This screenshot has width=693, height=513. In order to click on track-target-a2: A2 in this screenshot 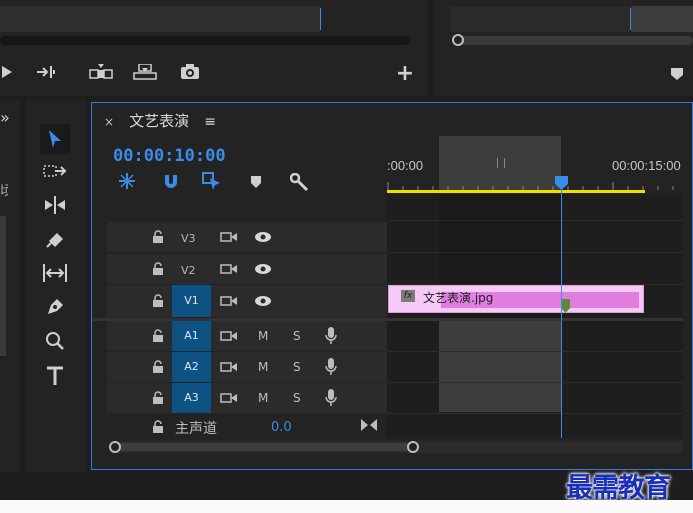, I will do `click(191, 367)`.